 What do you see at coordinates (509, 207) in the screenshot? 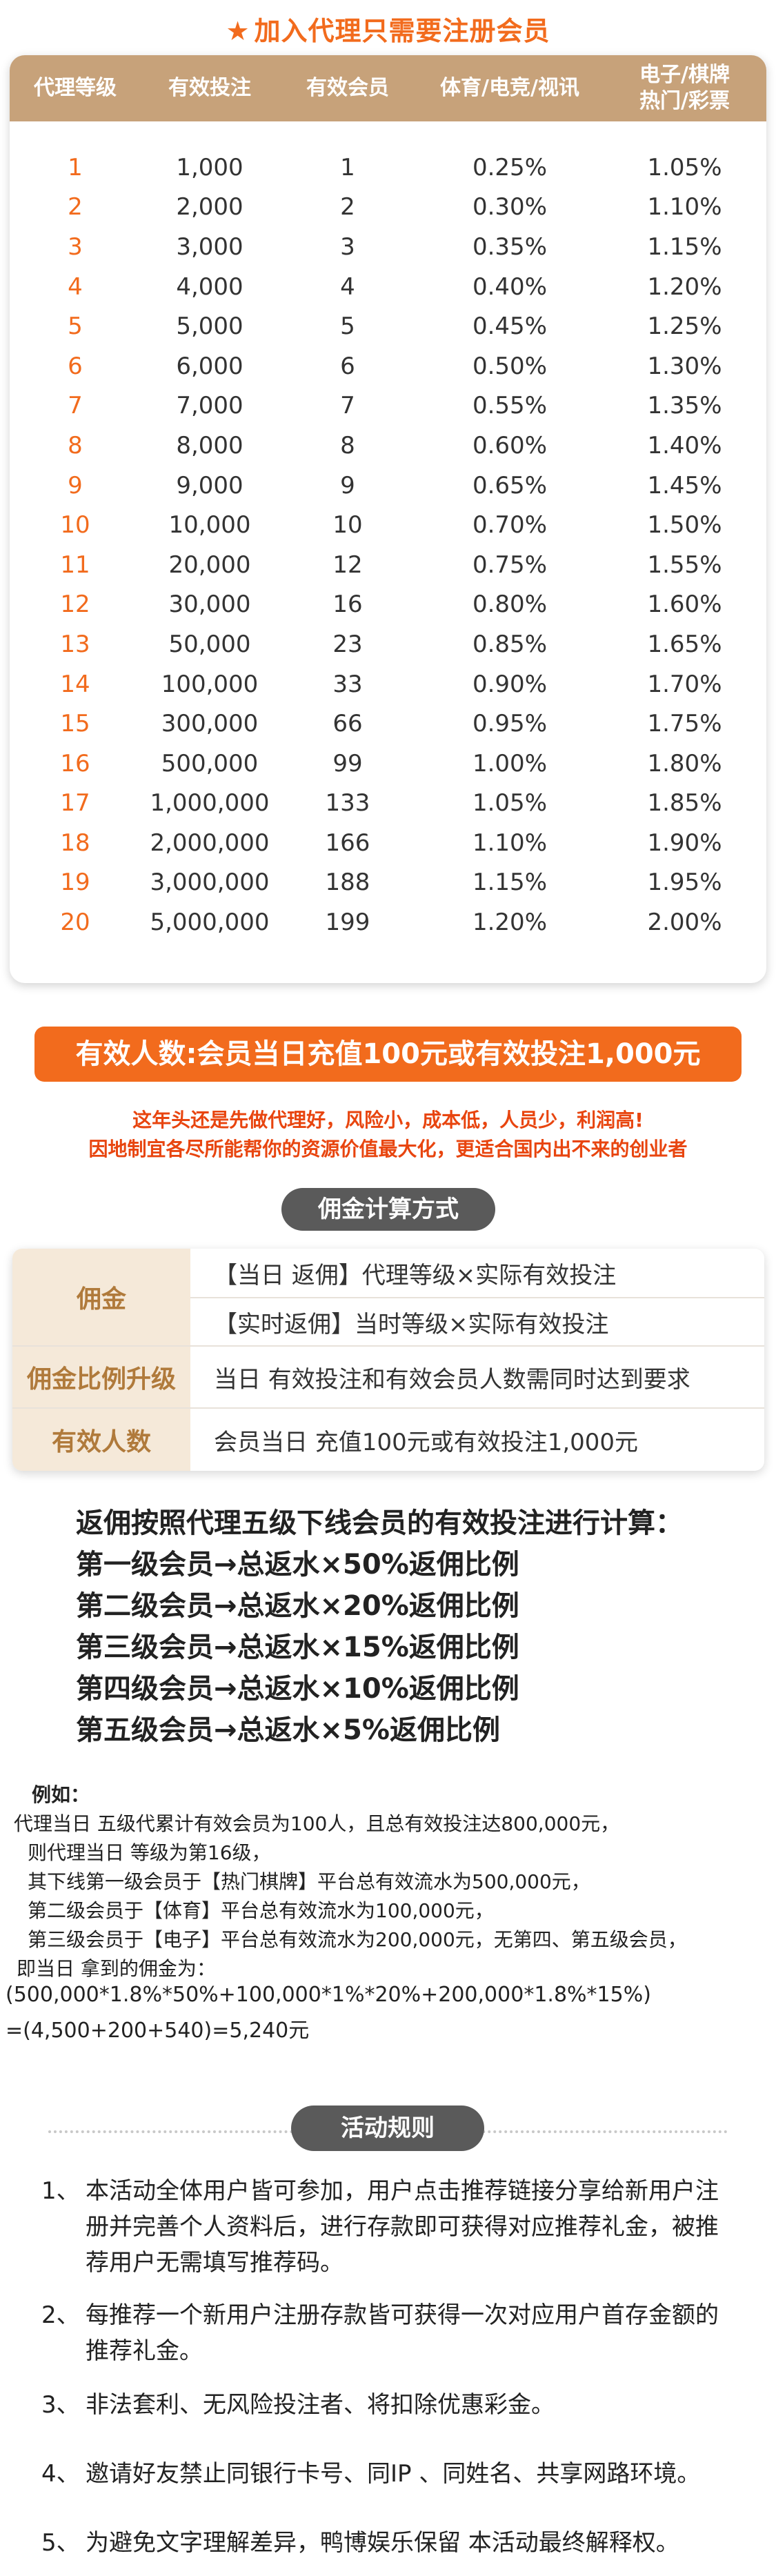
I see `sports-rate-cell: 0.30%` at bounding box center [509, 207].